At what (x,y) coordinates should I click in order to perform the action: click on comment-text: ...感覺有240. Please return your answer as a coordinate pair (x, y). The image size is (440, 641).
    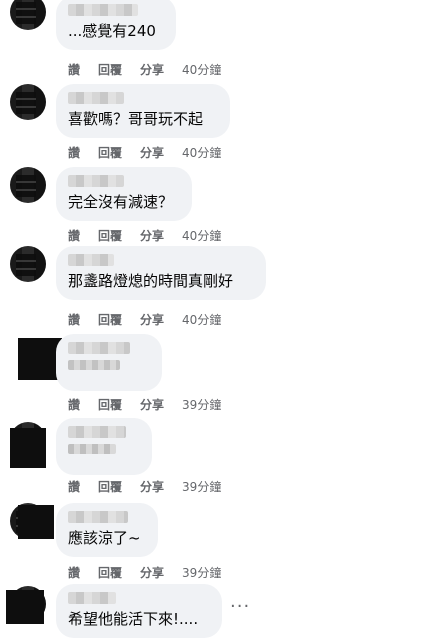
    Looking at the image, I should click on (112, 31).